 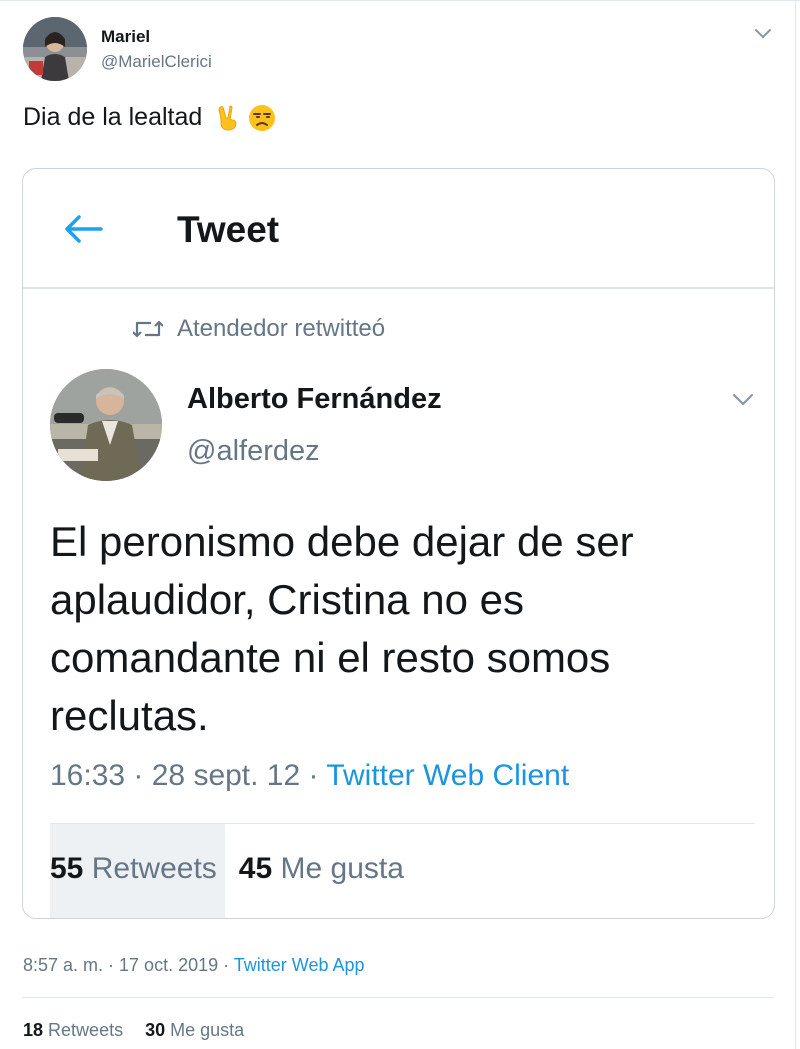 I want to click on right-border, so click(x=795, y=524).